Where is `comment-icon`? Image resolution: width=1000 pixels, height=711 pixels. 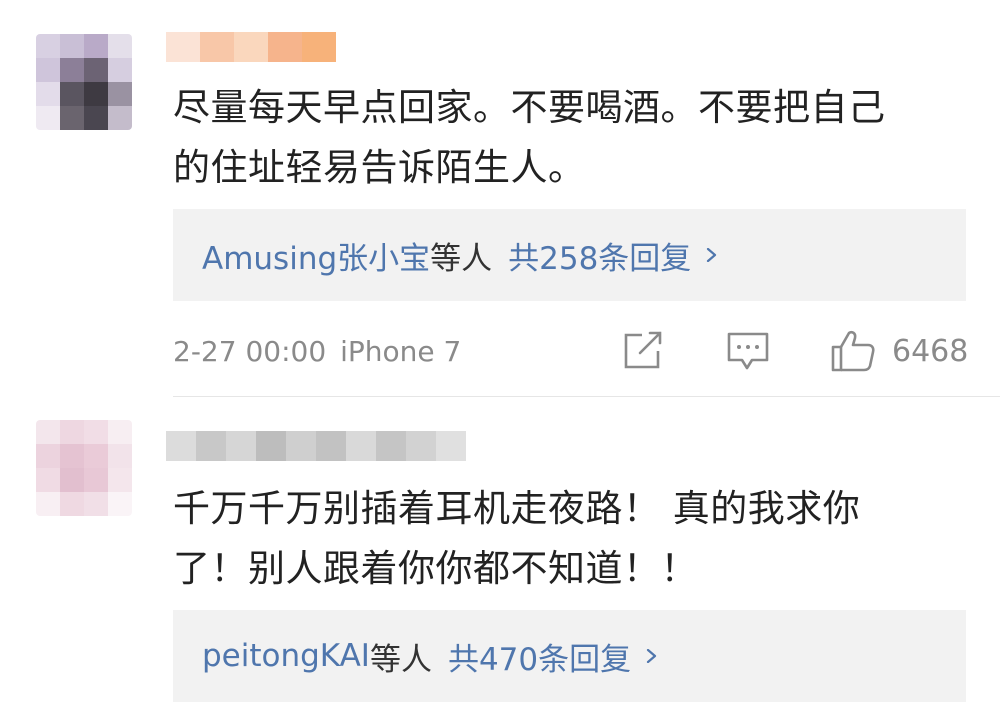 comment-icon is located at coordinates (748, 351).